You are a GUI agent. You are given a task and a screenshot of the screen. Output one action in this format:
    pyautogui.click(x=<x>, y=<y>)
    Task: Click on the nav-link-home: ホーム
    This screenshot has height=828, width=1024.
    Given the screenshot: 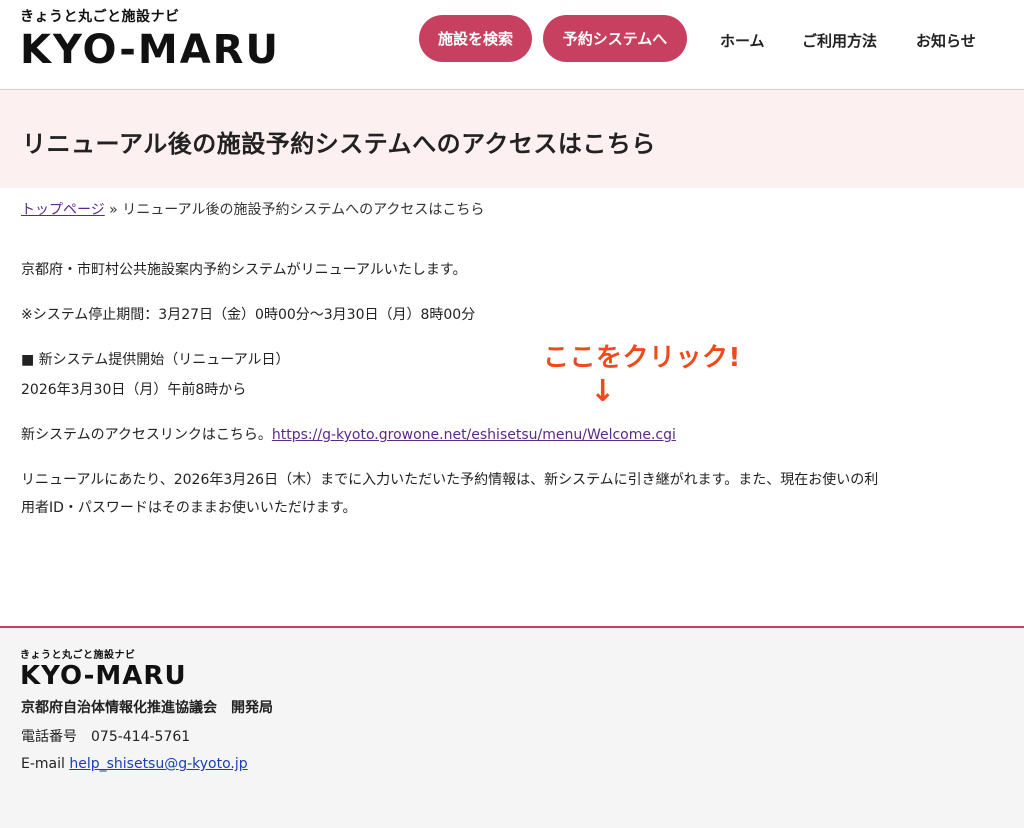 What is the action you would take?
    pyautogui.click(x=742, y=40)
    